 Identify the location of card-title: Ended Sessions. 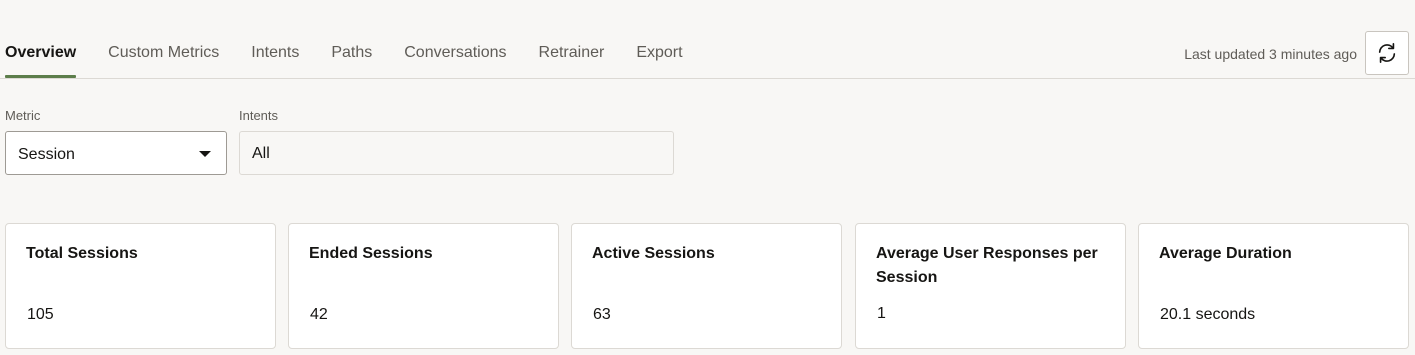
(371, 253).